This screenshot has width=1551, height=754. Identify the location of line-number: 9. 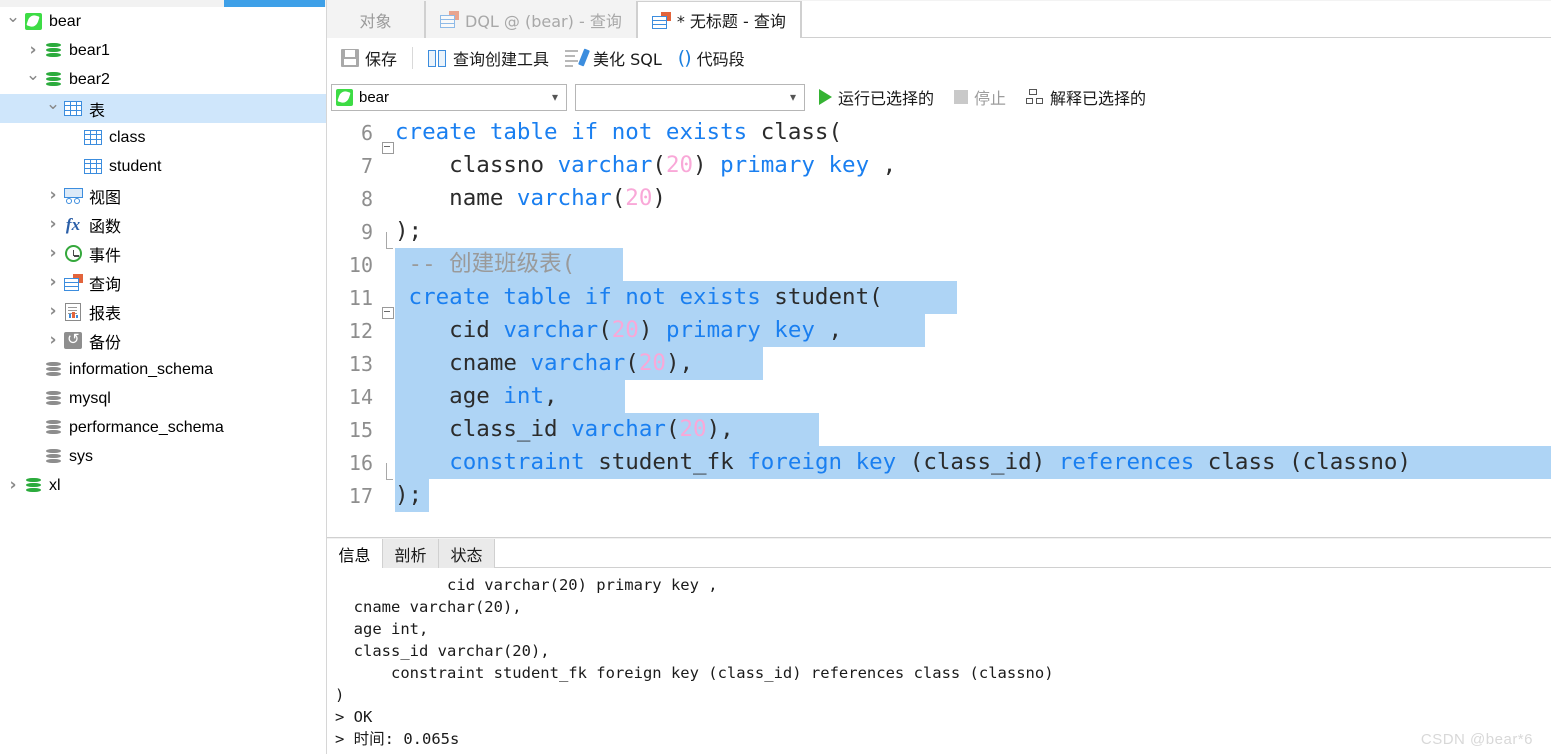
(366, 231).